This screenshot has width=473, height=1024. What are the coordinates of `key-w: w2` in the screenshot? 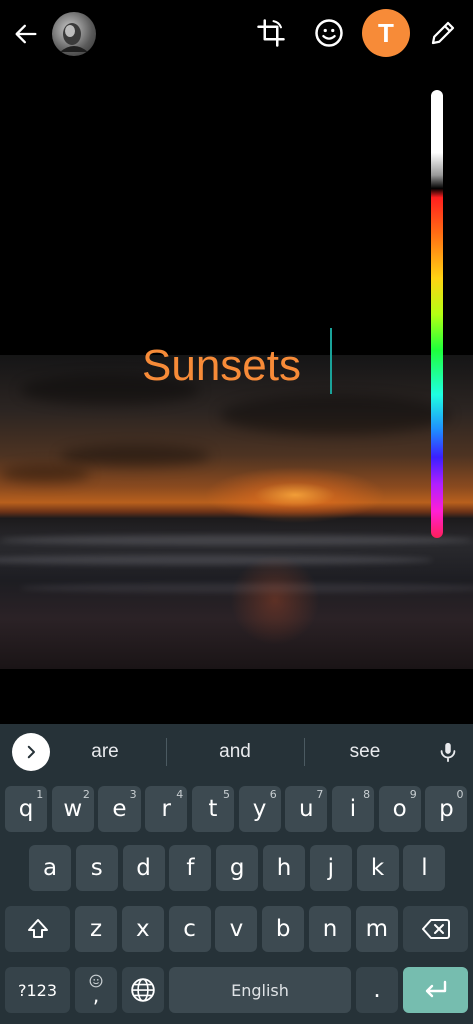 It's located at (72, 809).